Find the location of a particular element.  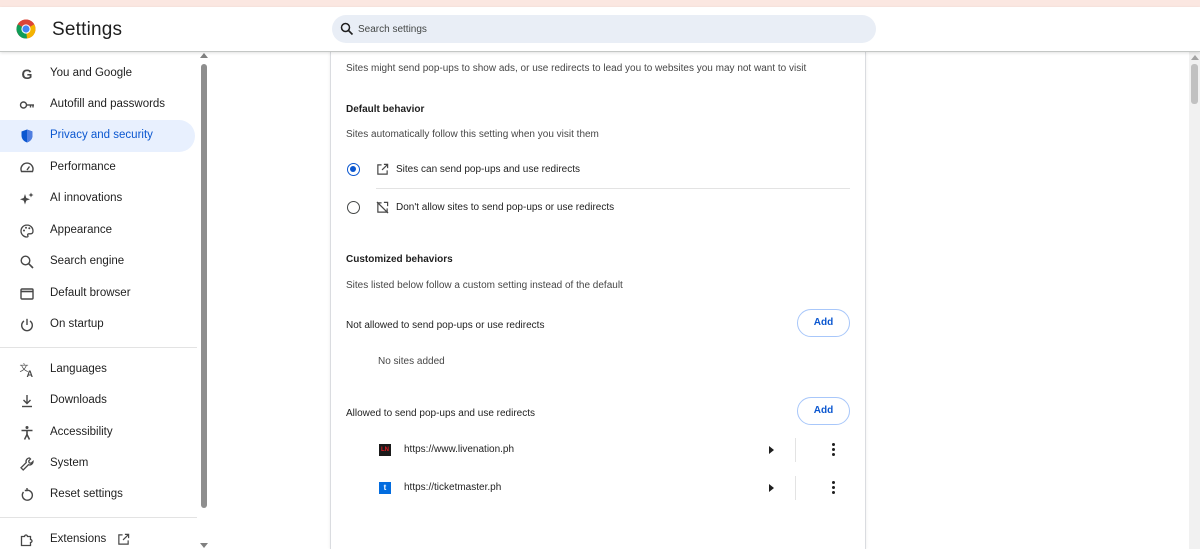

google-g-icon: G is located at coordinates (27, 74).